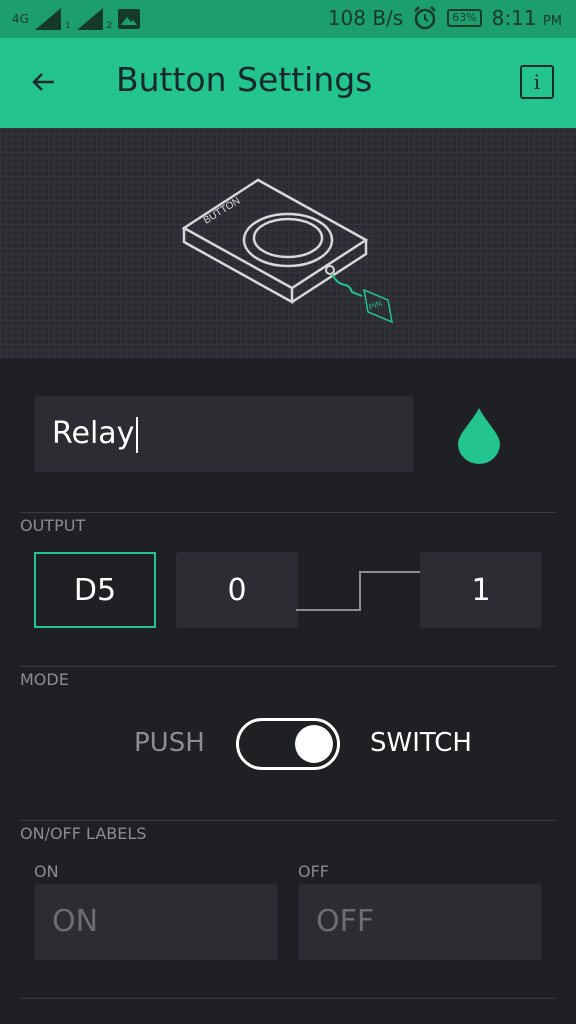 The height and width of the screenshot is (1024, 576). I want to click on device-label: BUTTON, so click(222, 211).